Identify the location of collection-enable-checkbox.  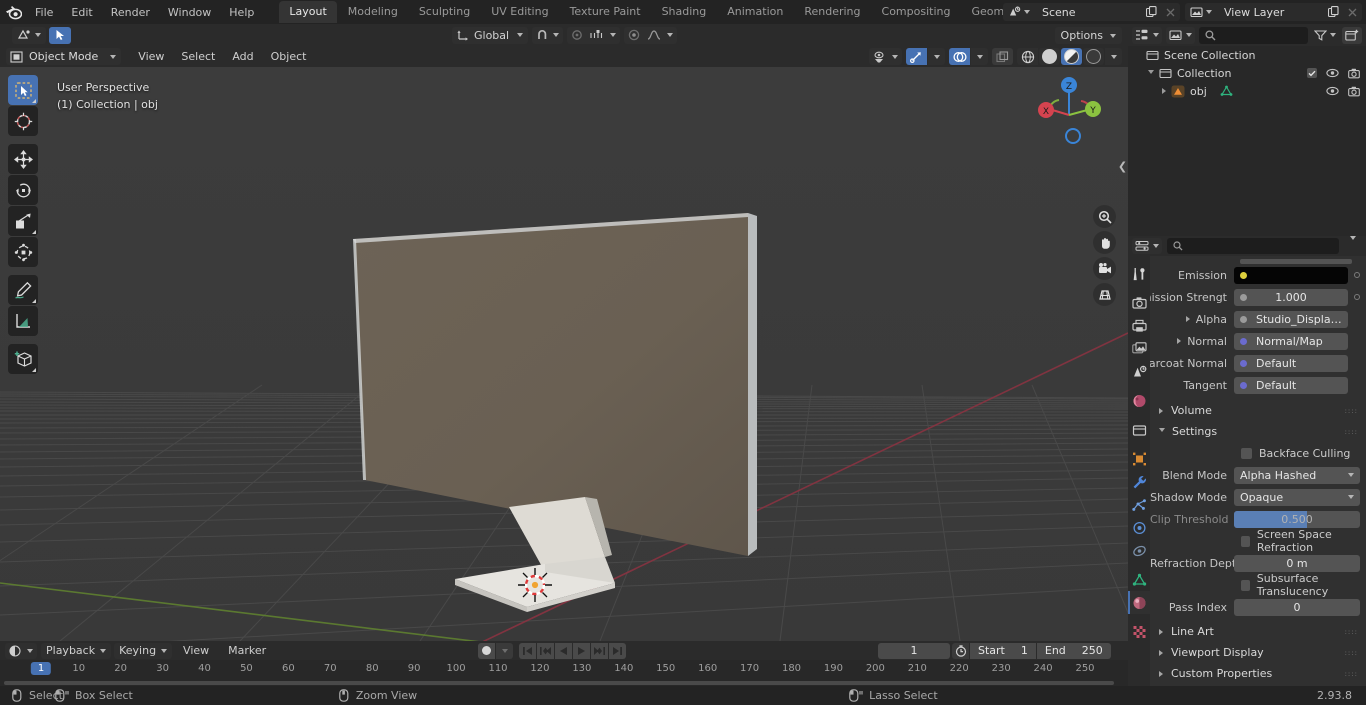
(1312, 73).